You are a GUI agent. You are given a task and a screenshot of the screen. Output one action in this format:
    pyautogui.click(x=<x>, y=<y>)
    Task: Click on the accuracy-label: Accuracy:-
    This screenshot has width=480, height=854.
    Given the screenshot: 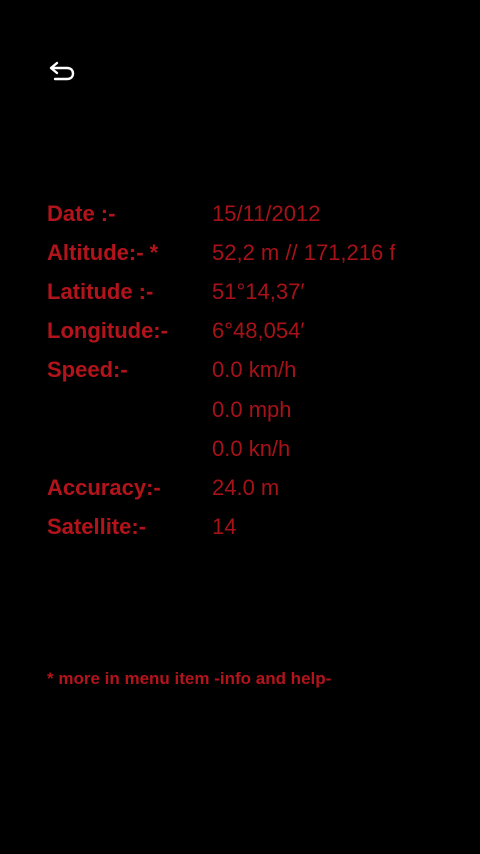 What is the action you would take?
    pyautogui.click(x=104, y=487)
    